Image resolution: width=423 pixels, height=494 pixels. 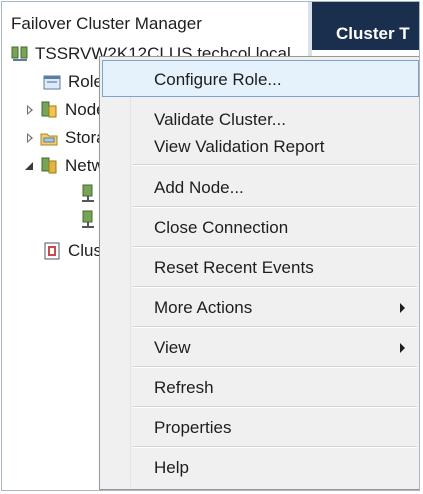 What do you see at coordinates (49, 110) in the screenshot?
I see `nodes-icon` at bounding box center [49, 110].